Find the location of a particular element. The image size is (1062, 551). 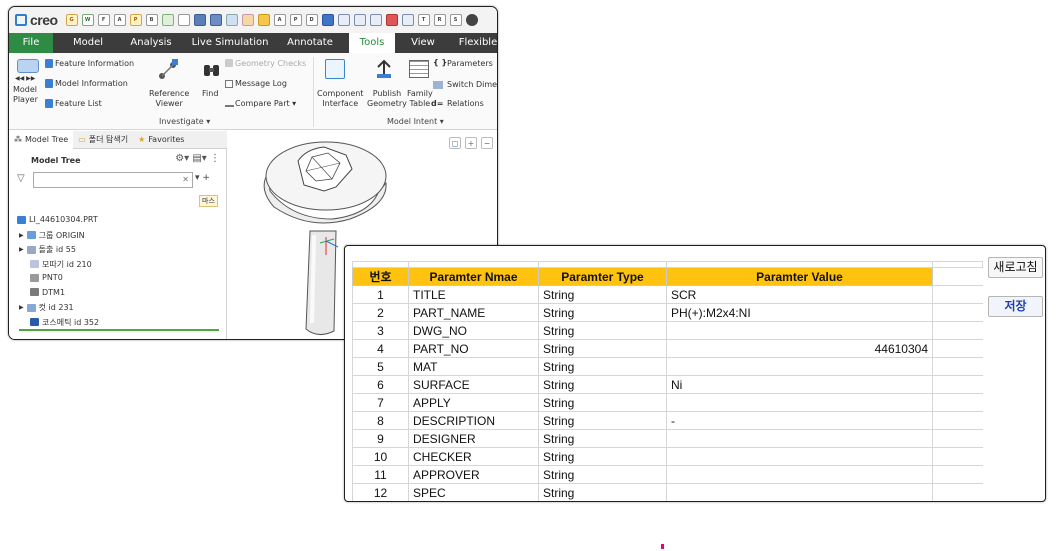

param-tool-icon: T is located at coordinates (423, 20).